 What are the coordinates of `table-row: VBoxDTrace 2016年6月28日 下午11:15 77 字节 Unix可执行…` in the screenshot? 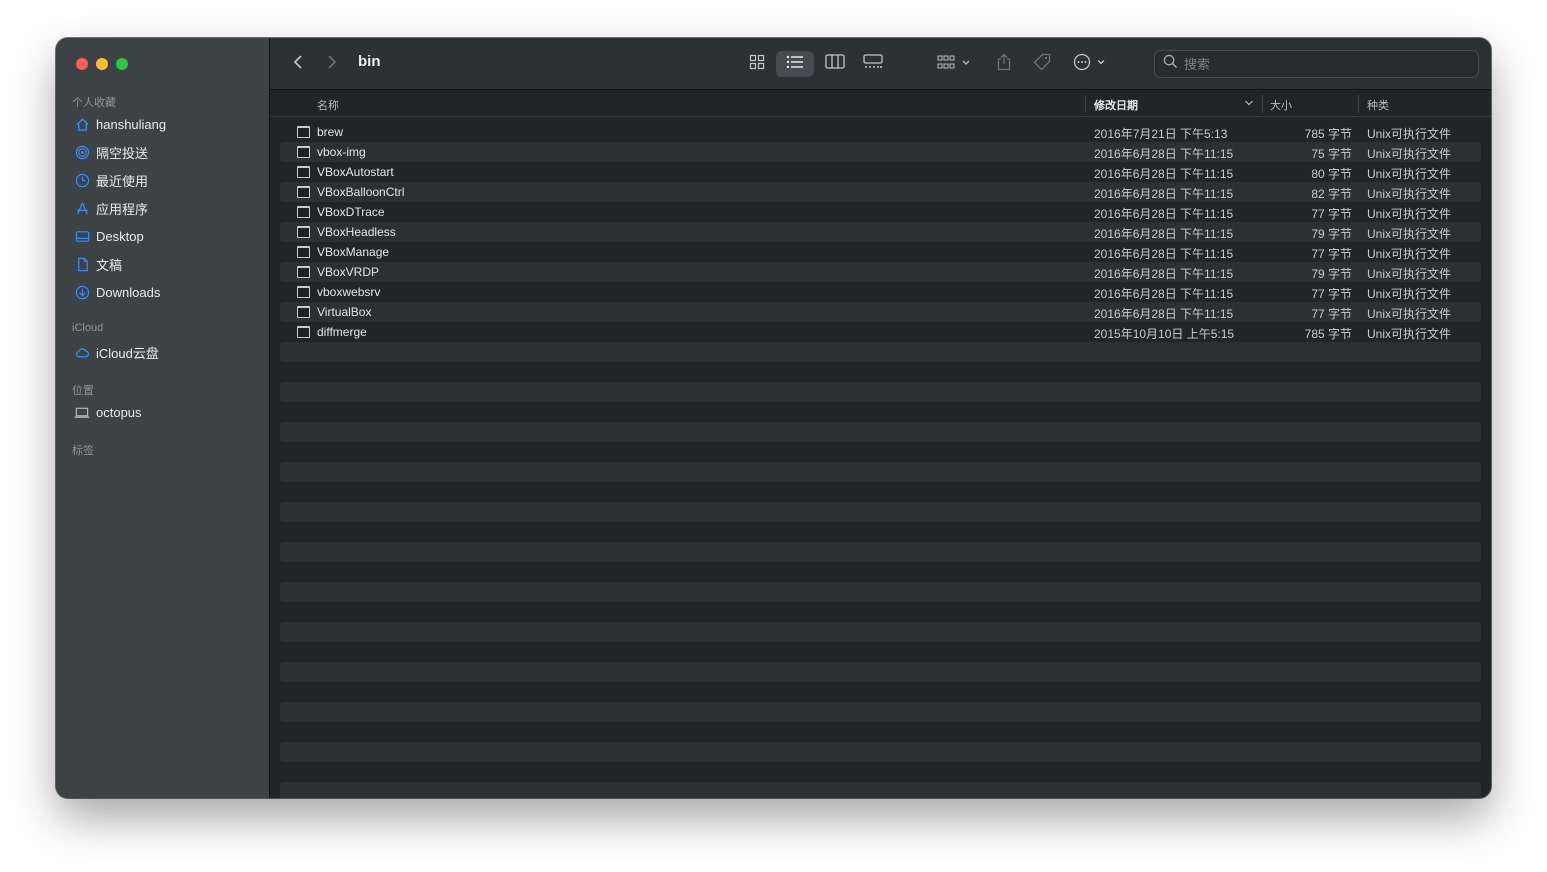 It's located at (880, 212).